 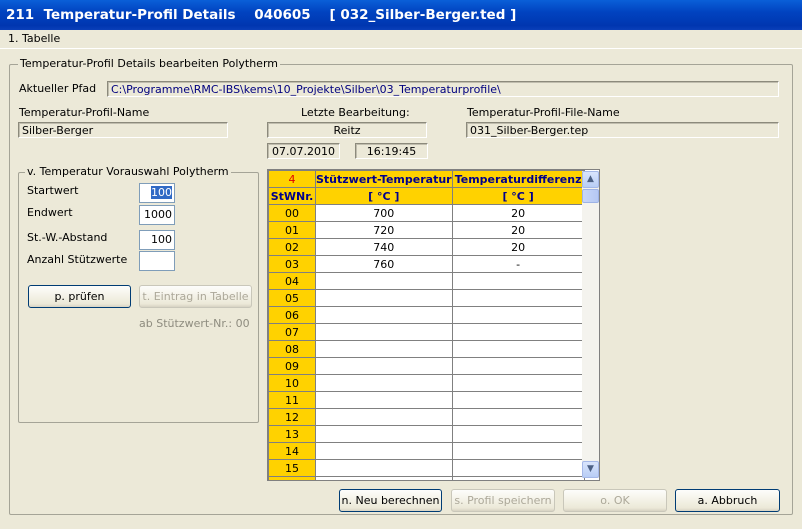 I want to click on recalculate-button: n. Neu berechnen, so click(x=390, y=500).